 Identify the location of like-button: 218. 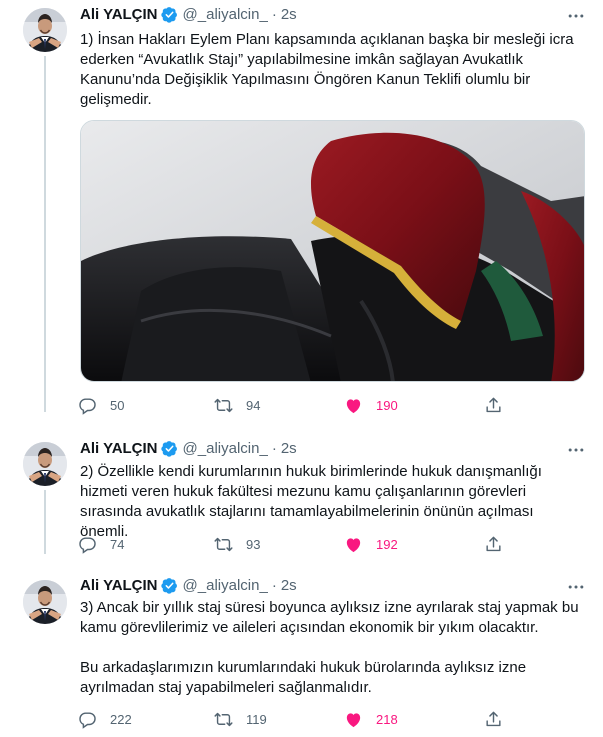
(371, 719).